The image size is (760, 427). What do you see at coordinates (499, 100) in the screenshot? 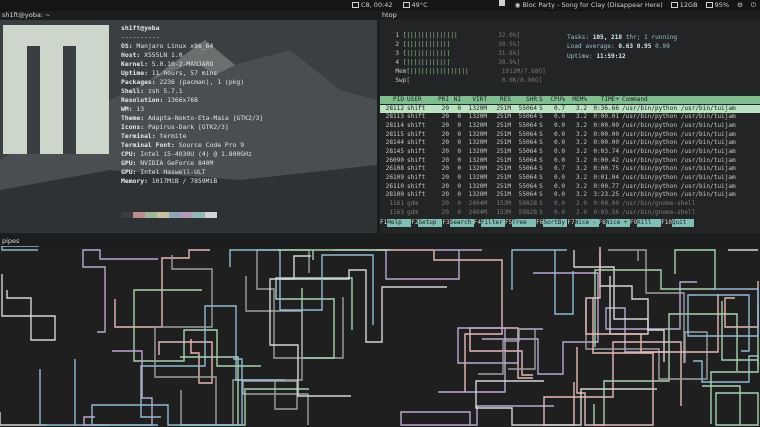
I see `column-header: RES` at bounding box center [499, 100].